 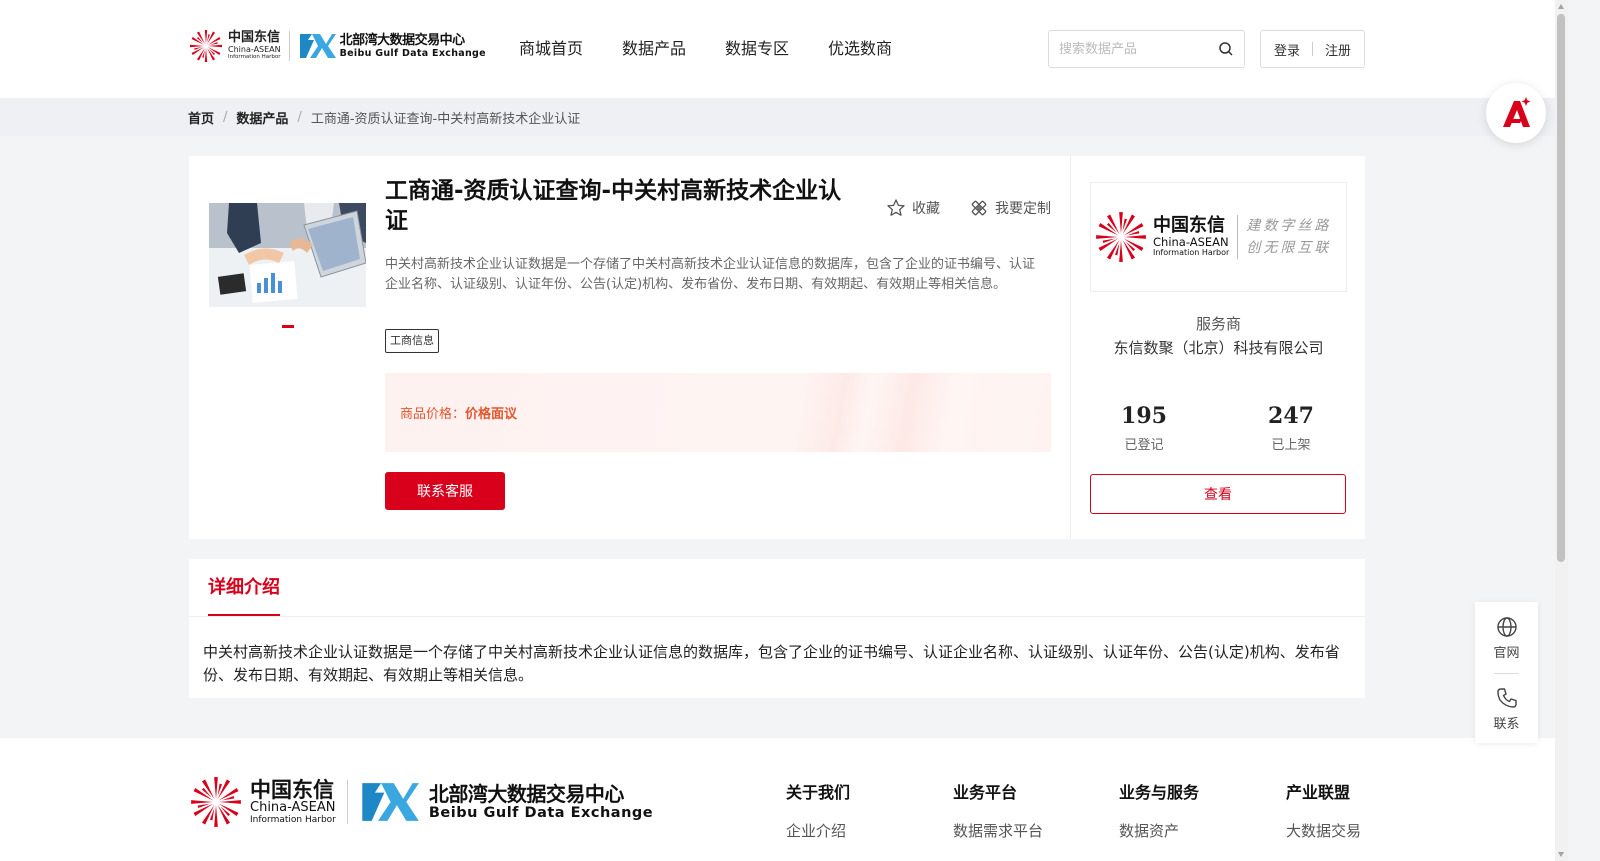 I want to click on auth-divider, so click(x=1312, y=49).